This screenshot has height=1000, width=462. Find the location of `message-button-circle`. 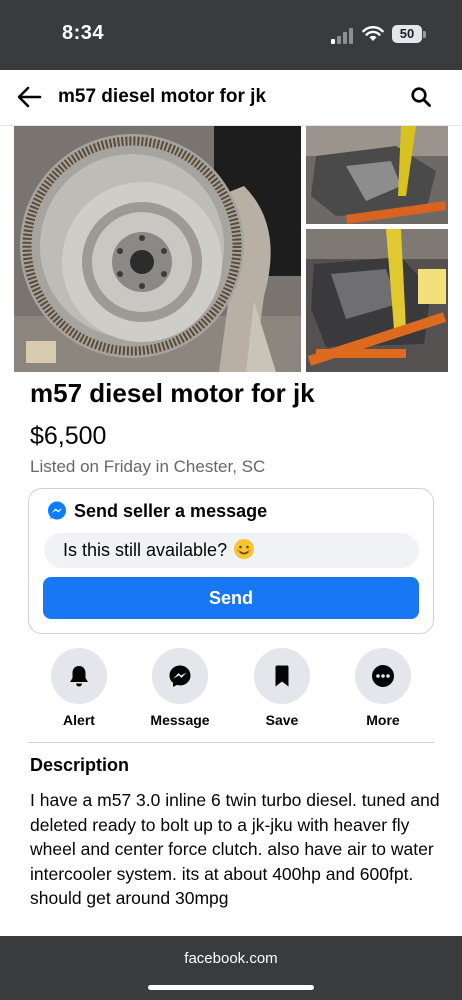

message-button-circle is located at coordinates (180, 676).